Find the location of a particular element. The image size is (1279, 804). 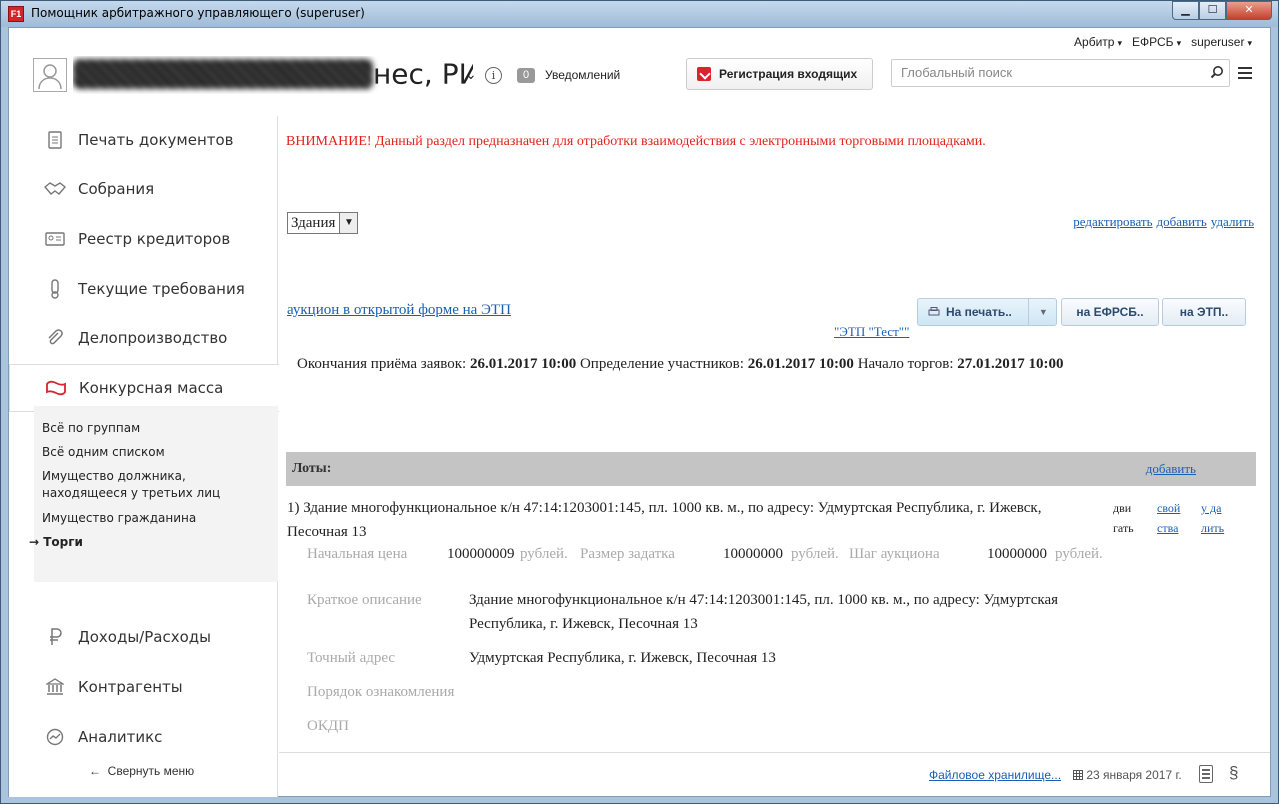

start-price-label: Начальная цена is located at coordinates (357, 554).